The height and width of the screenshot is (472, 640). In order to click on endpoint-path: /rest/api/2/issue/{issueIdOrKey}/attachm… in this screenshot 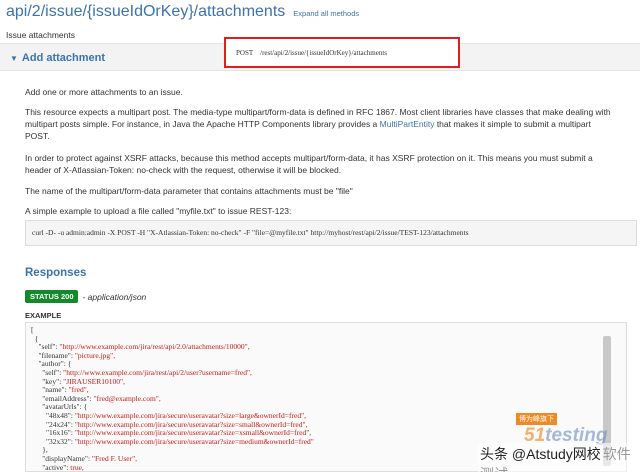, I will do `click(323, 52)`.